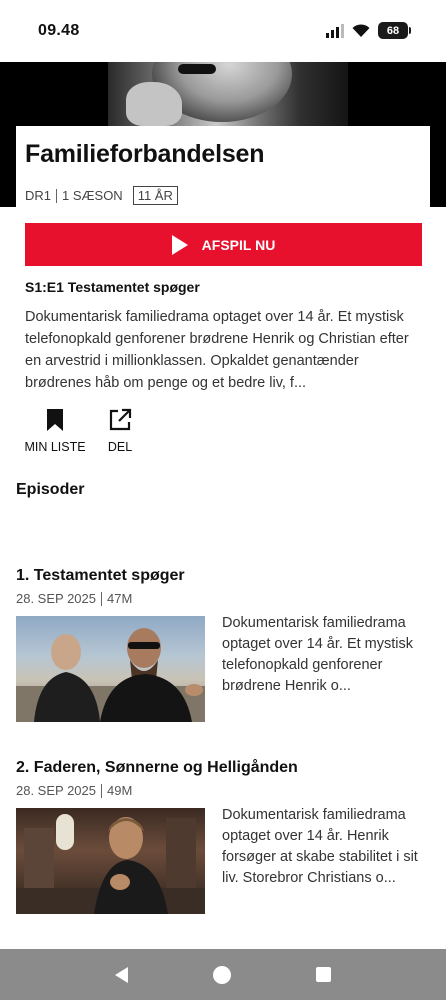 This screenshot has height=1000, width=446. I want to click on status-time: 09.48, so click(59, 30).